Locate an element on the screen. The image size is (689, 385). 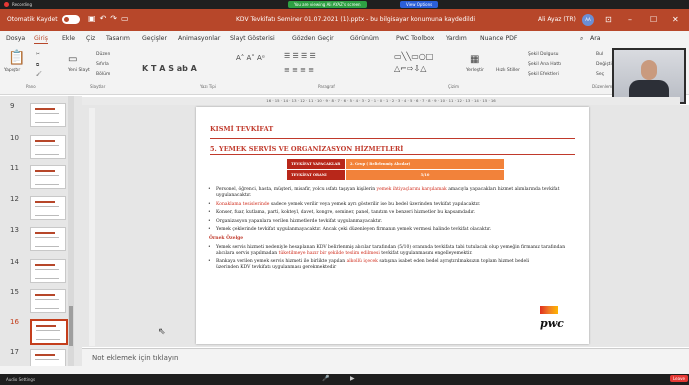
tab-pwc-toolbox: PwC Toolbox is located at coordinates (415, 38).